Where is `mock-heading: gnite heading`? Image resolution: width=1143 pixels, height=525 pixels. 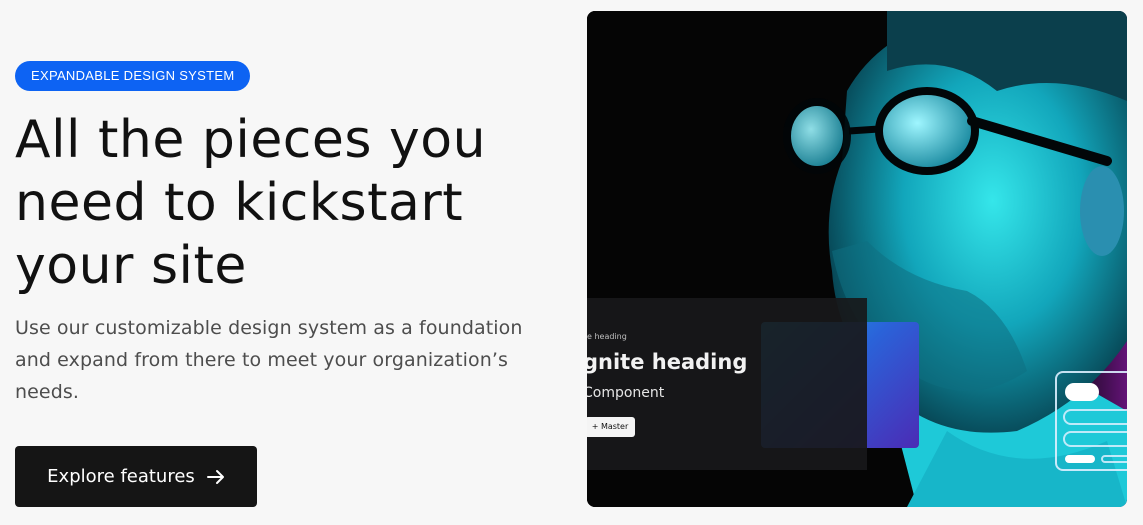 mock-heading: gnite heading is located at coordinates (667, 362).